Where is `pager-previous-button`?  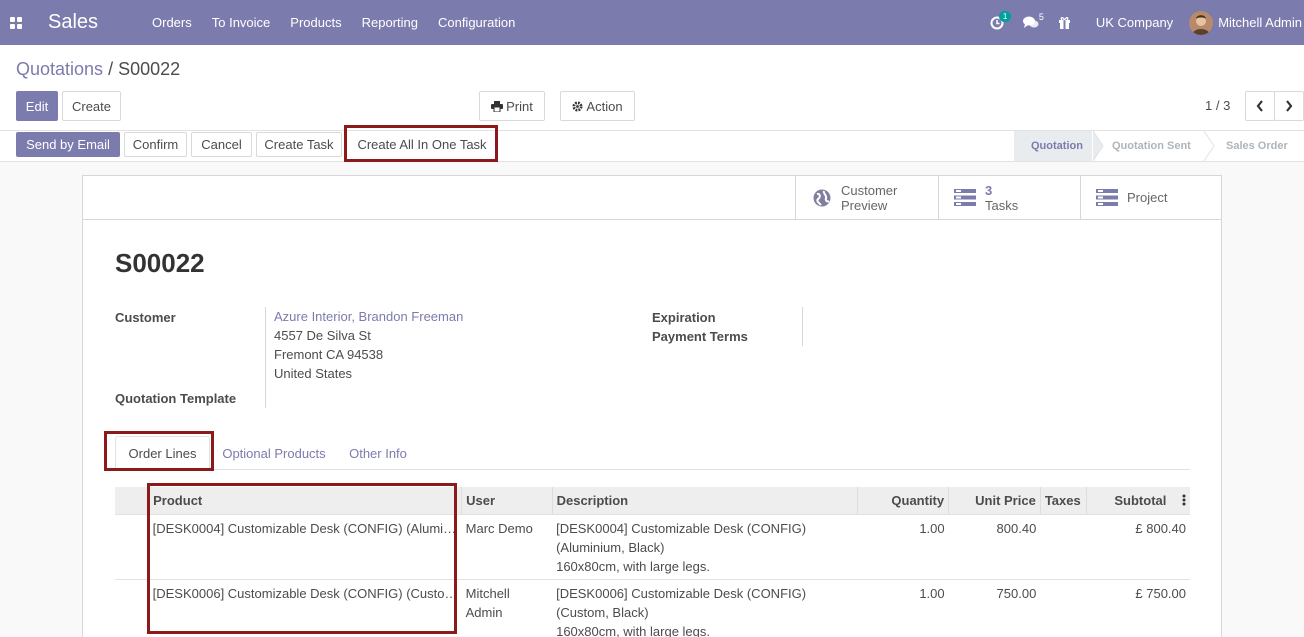
pager-previous-button is located at coordinates (1260, 106).